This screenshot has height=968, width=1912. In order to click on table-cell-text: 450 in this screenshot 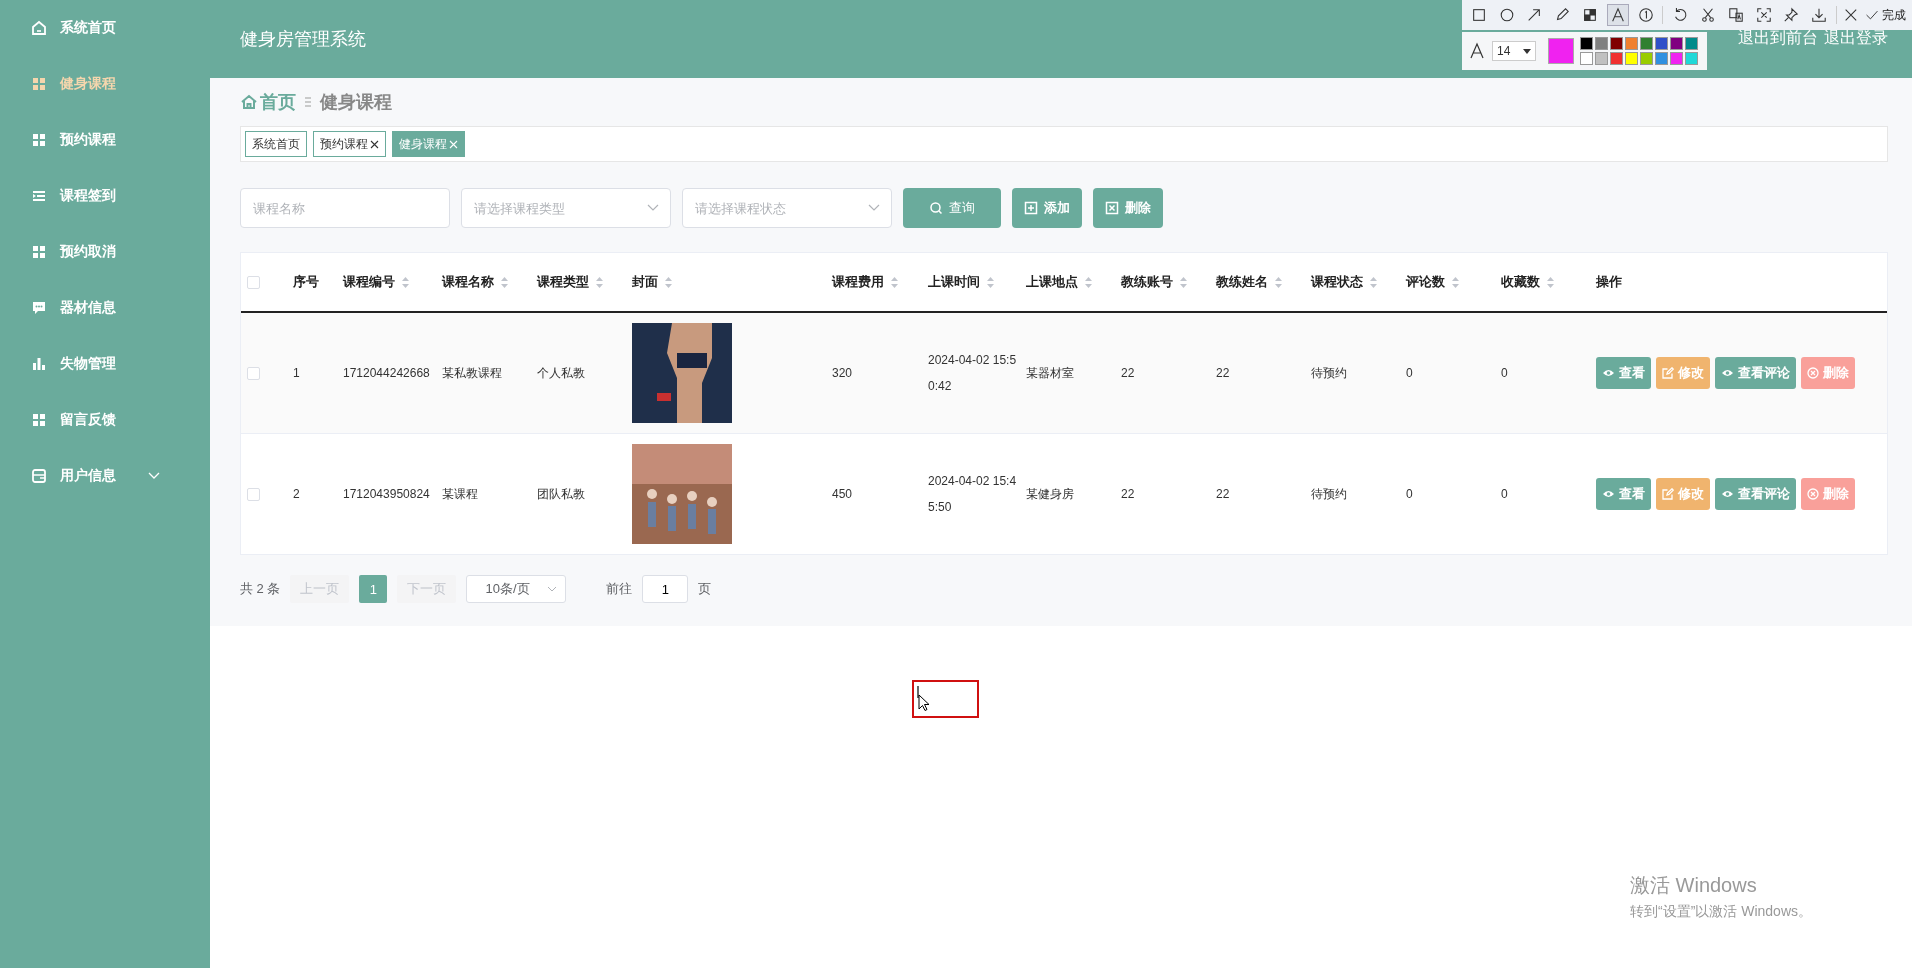, I will do `click(843, 494)`.